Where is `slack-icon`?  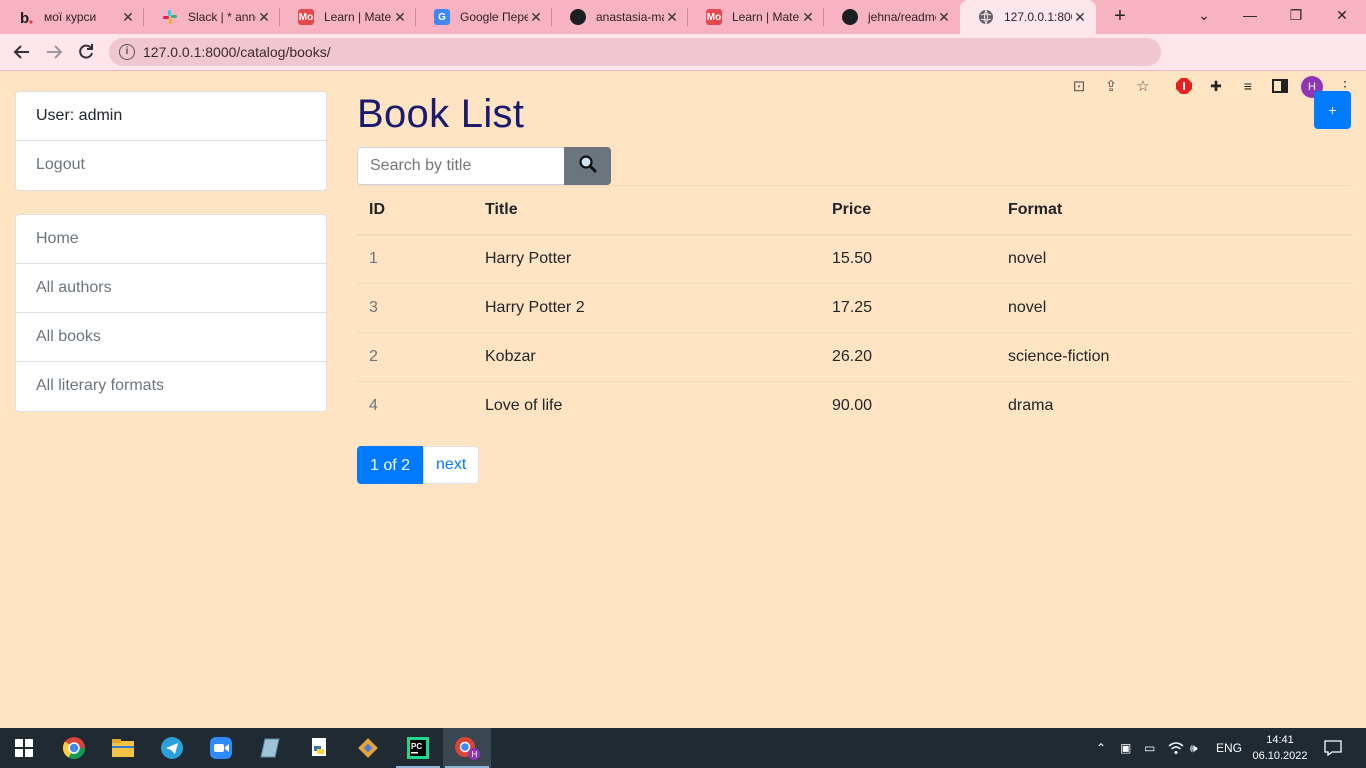
slack-icon is located at coordinates (170, 17).